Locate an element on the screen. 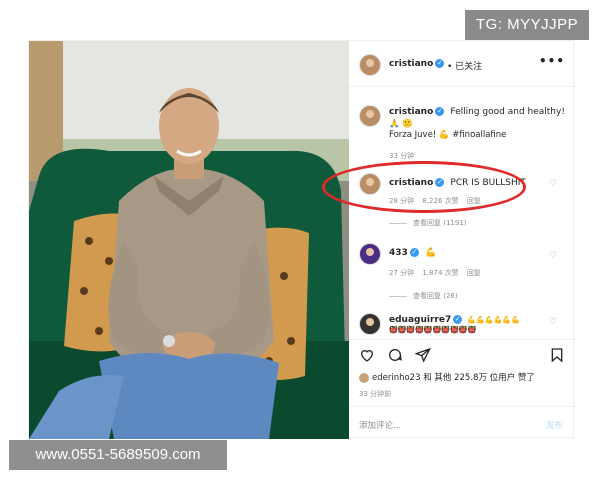 The height and width of the screenshot is (480, 600). comment-username: cristiano ✓ Felling good and healthy! is located at coordinates (477, 112).